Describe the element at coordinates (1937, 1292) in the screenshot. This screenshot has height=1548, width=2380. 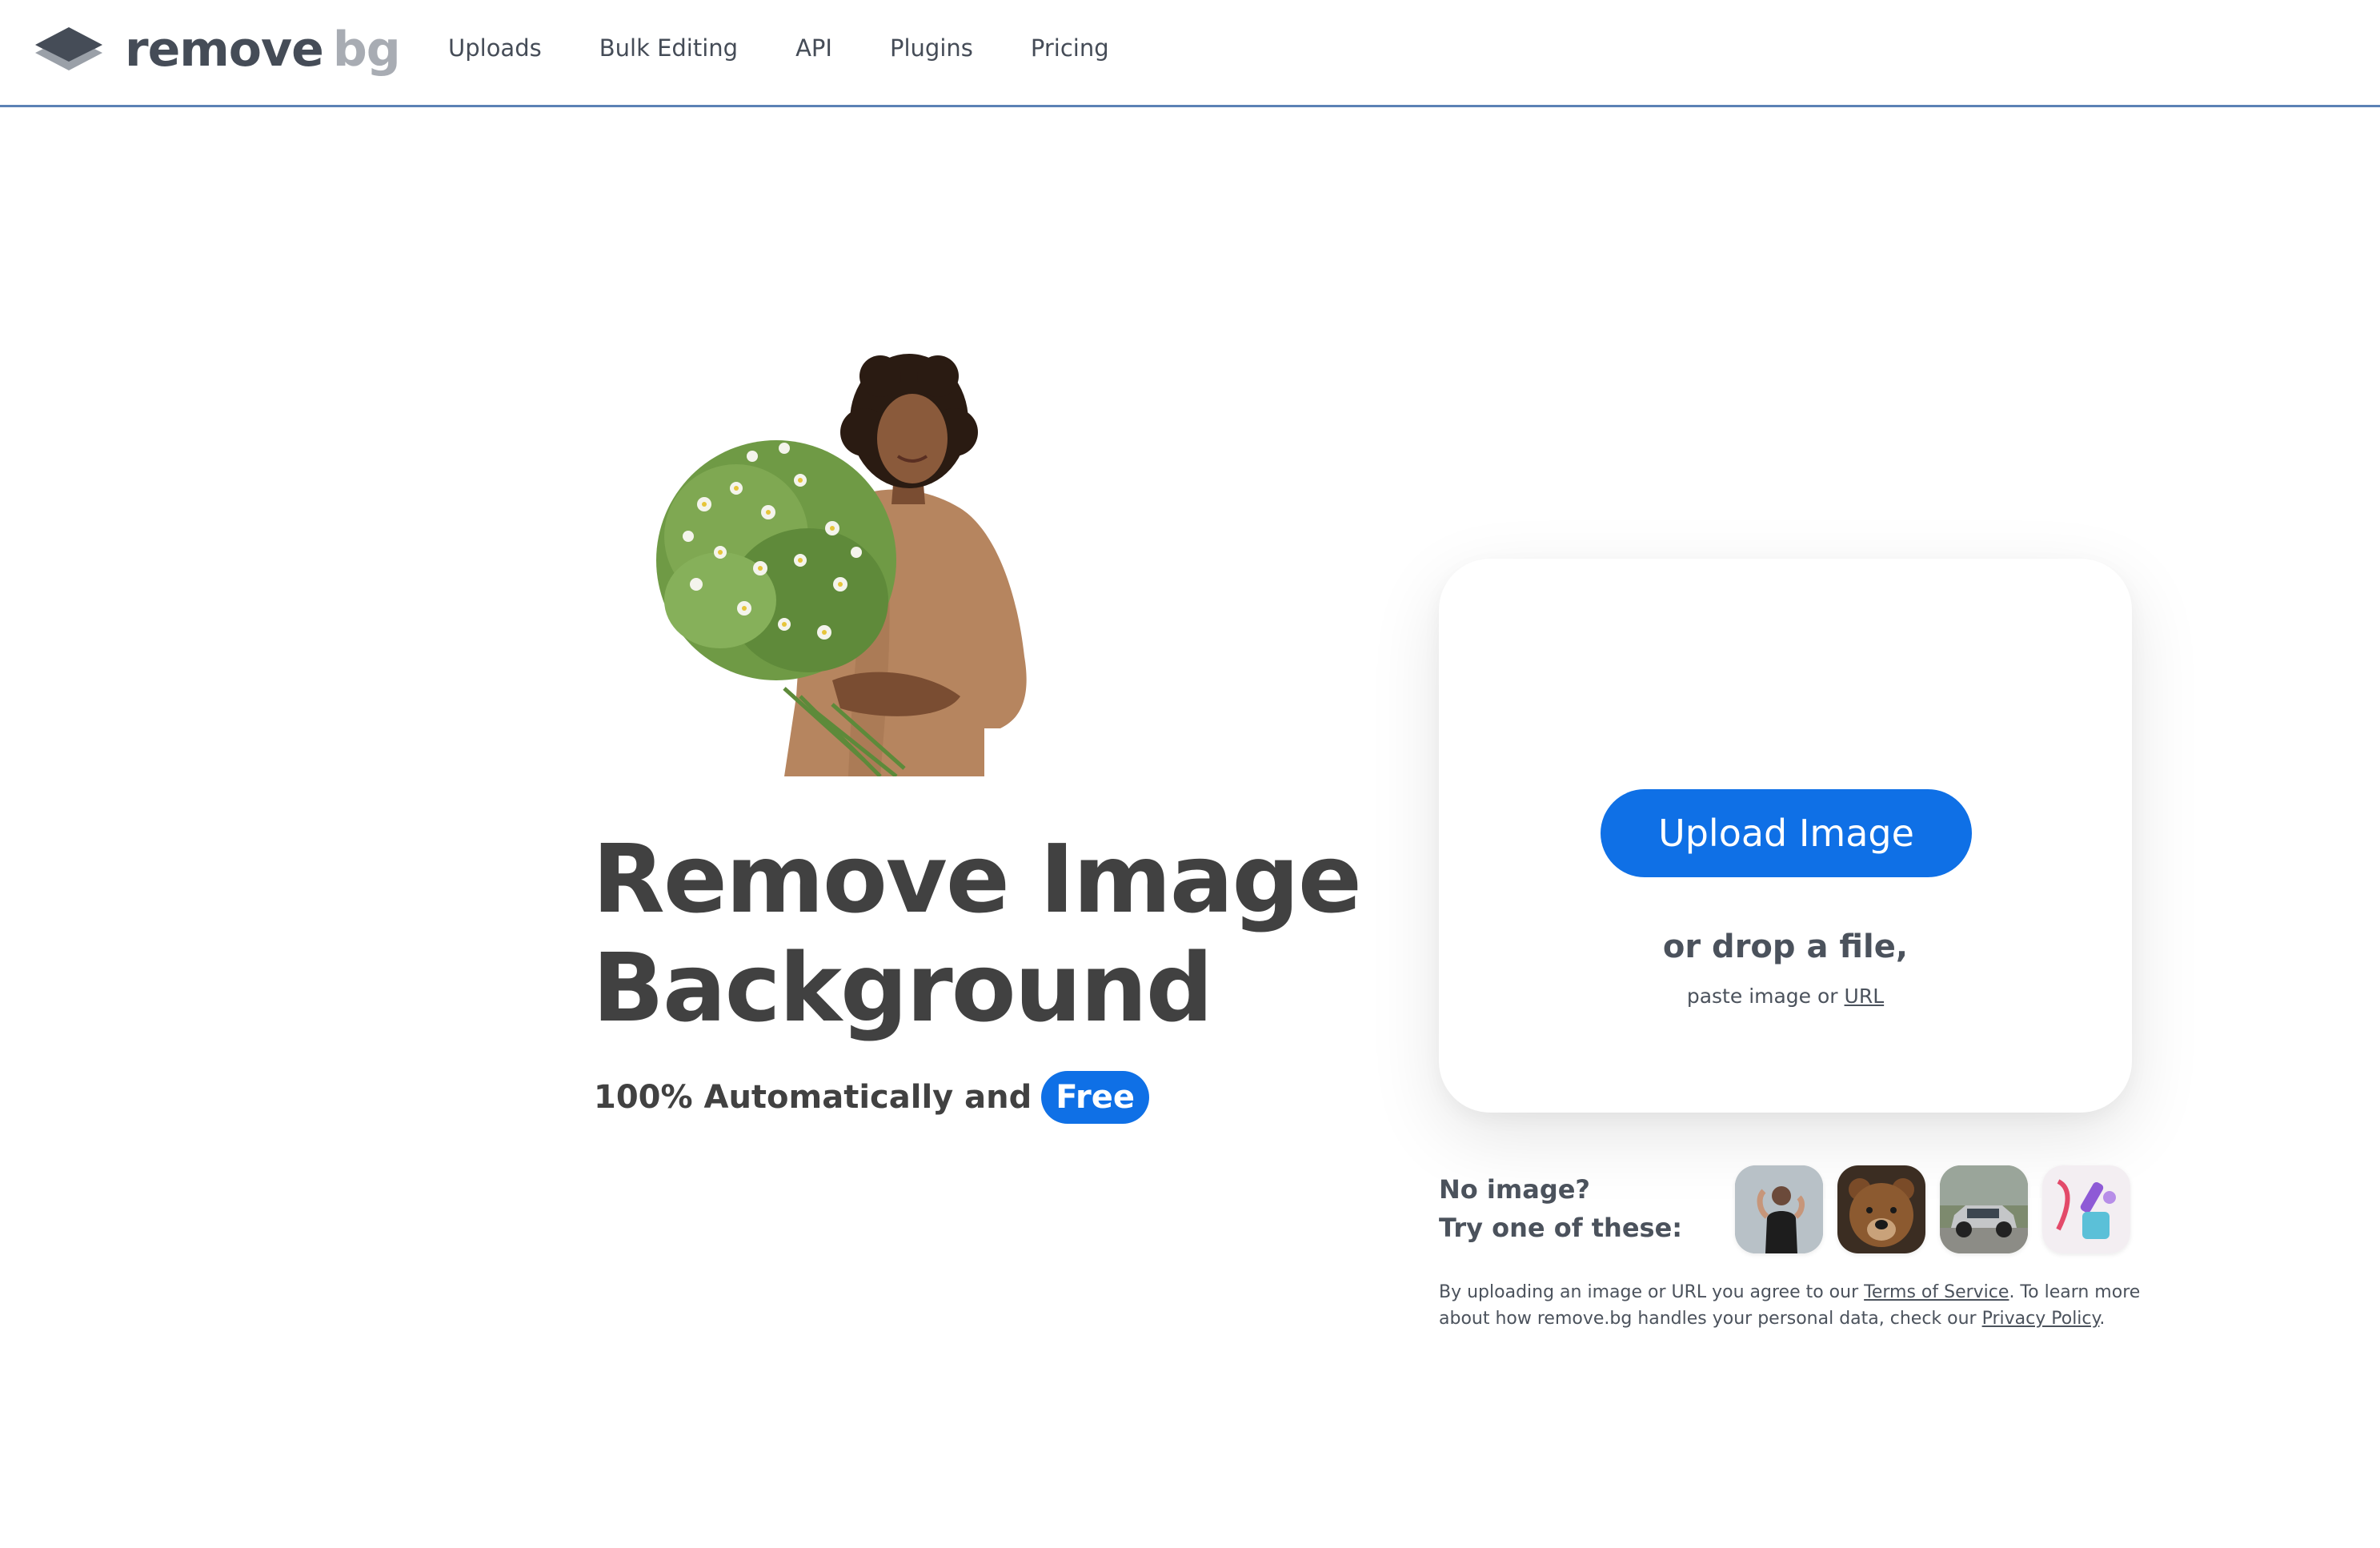
I see `terms-of-service-link: Terms of Service` at that location.